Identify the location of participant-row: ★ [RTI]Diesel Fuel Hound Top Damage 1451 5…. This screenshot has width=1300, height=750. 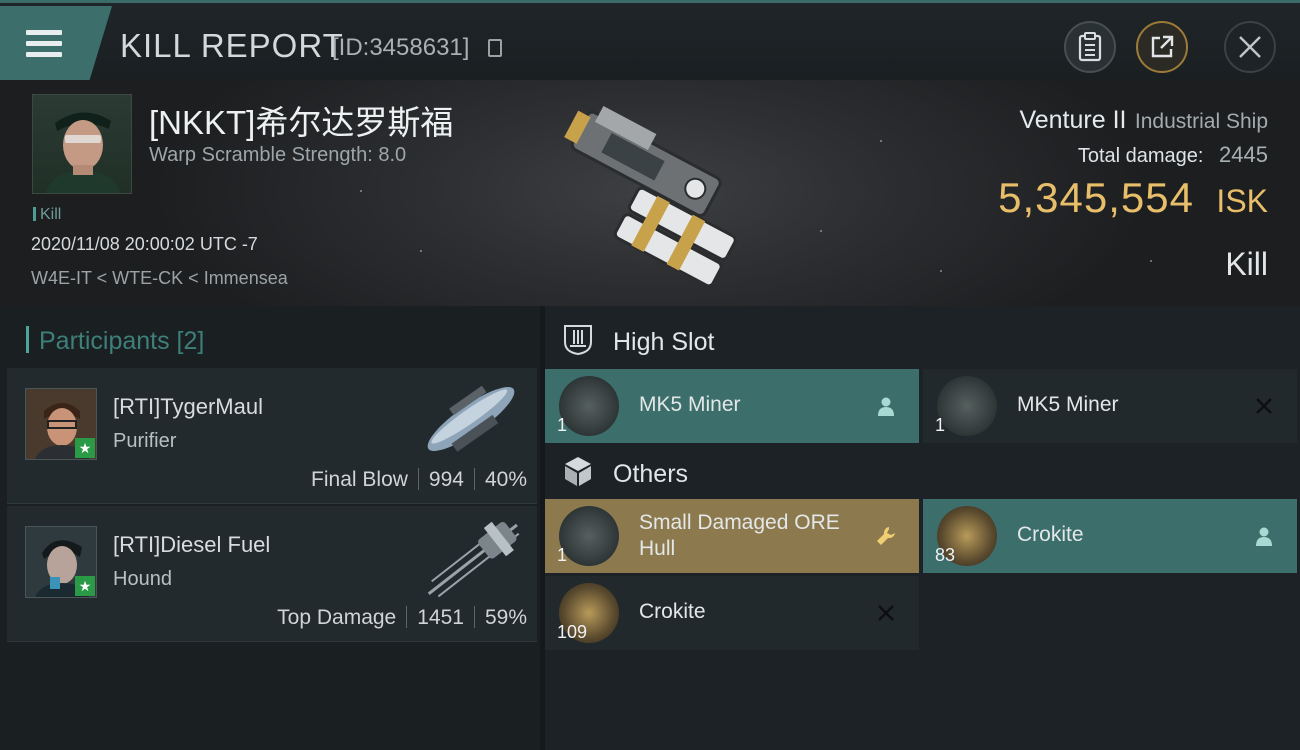
(272, 574).